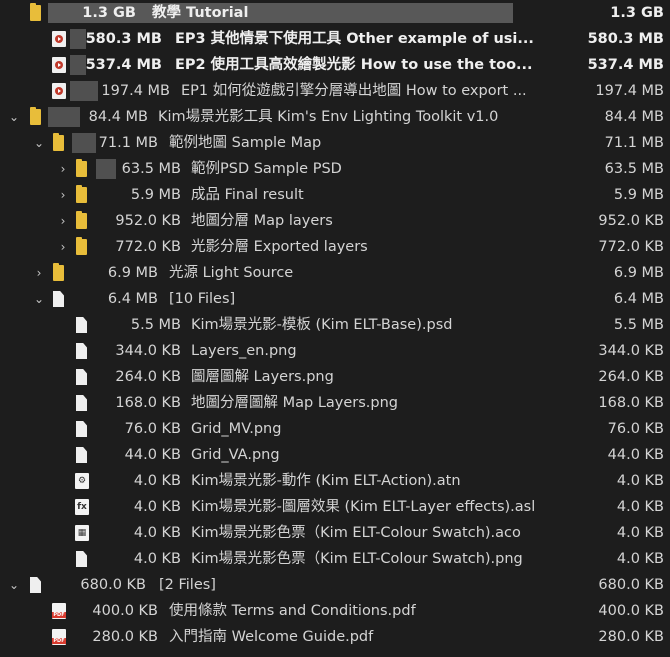  I want to click on size-column: 952.0 KB, so click(631, 221).